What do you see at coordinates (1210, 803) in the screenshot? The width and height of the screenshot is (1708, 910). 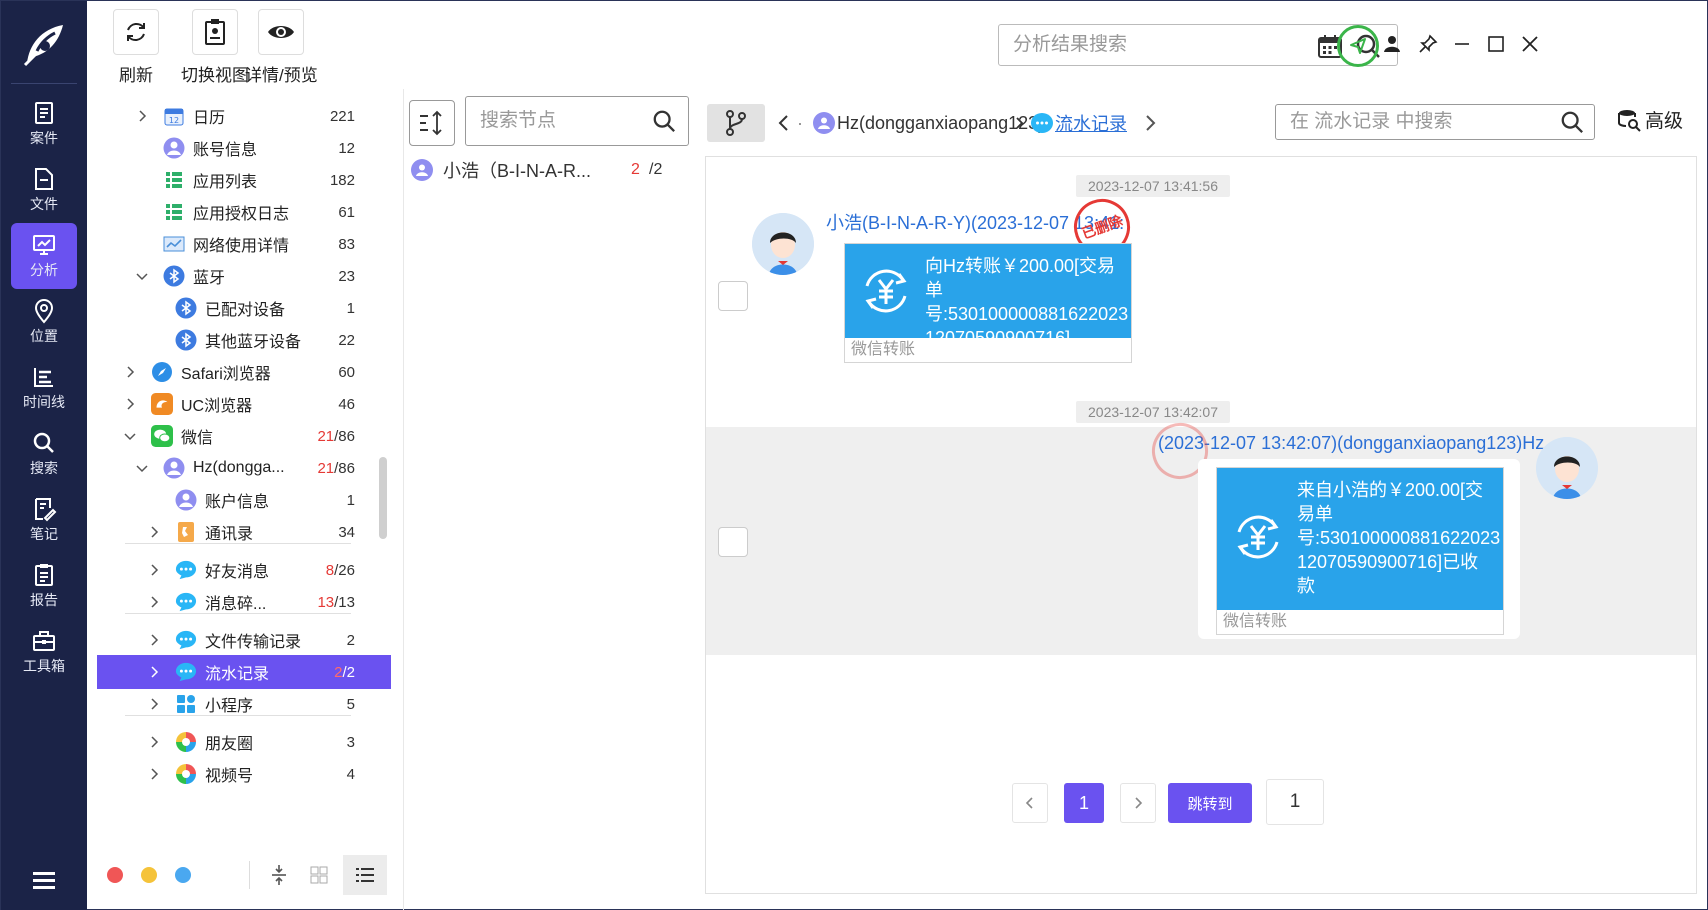 I see `jump-to-button: 跳转到` at bounding box center [1210, 803].